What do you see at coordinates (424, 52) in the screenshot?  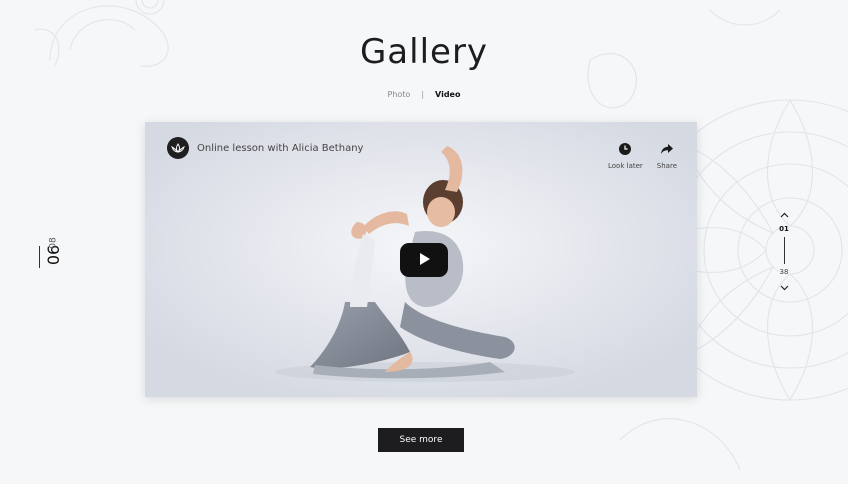 I see `page-title: Gallery` at bounding box center [424, 52].